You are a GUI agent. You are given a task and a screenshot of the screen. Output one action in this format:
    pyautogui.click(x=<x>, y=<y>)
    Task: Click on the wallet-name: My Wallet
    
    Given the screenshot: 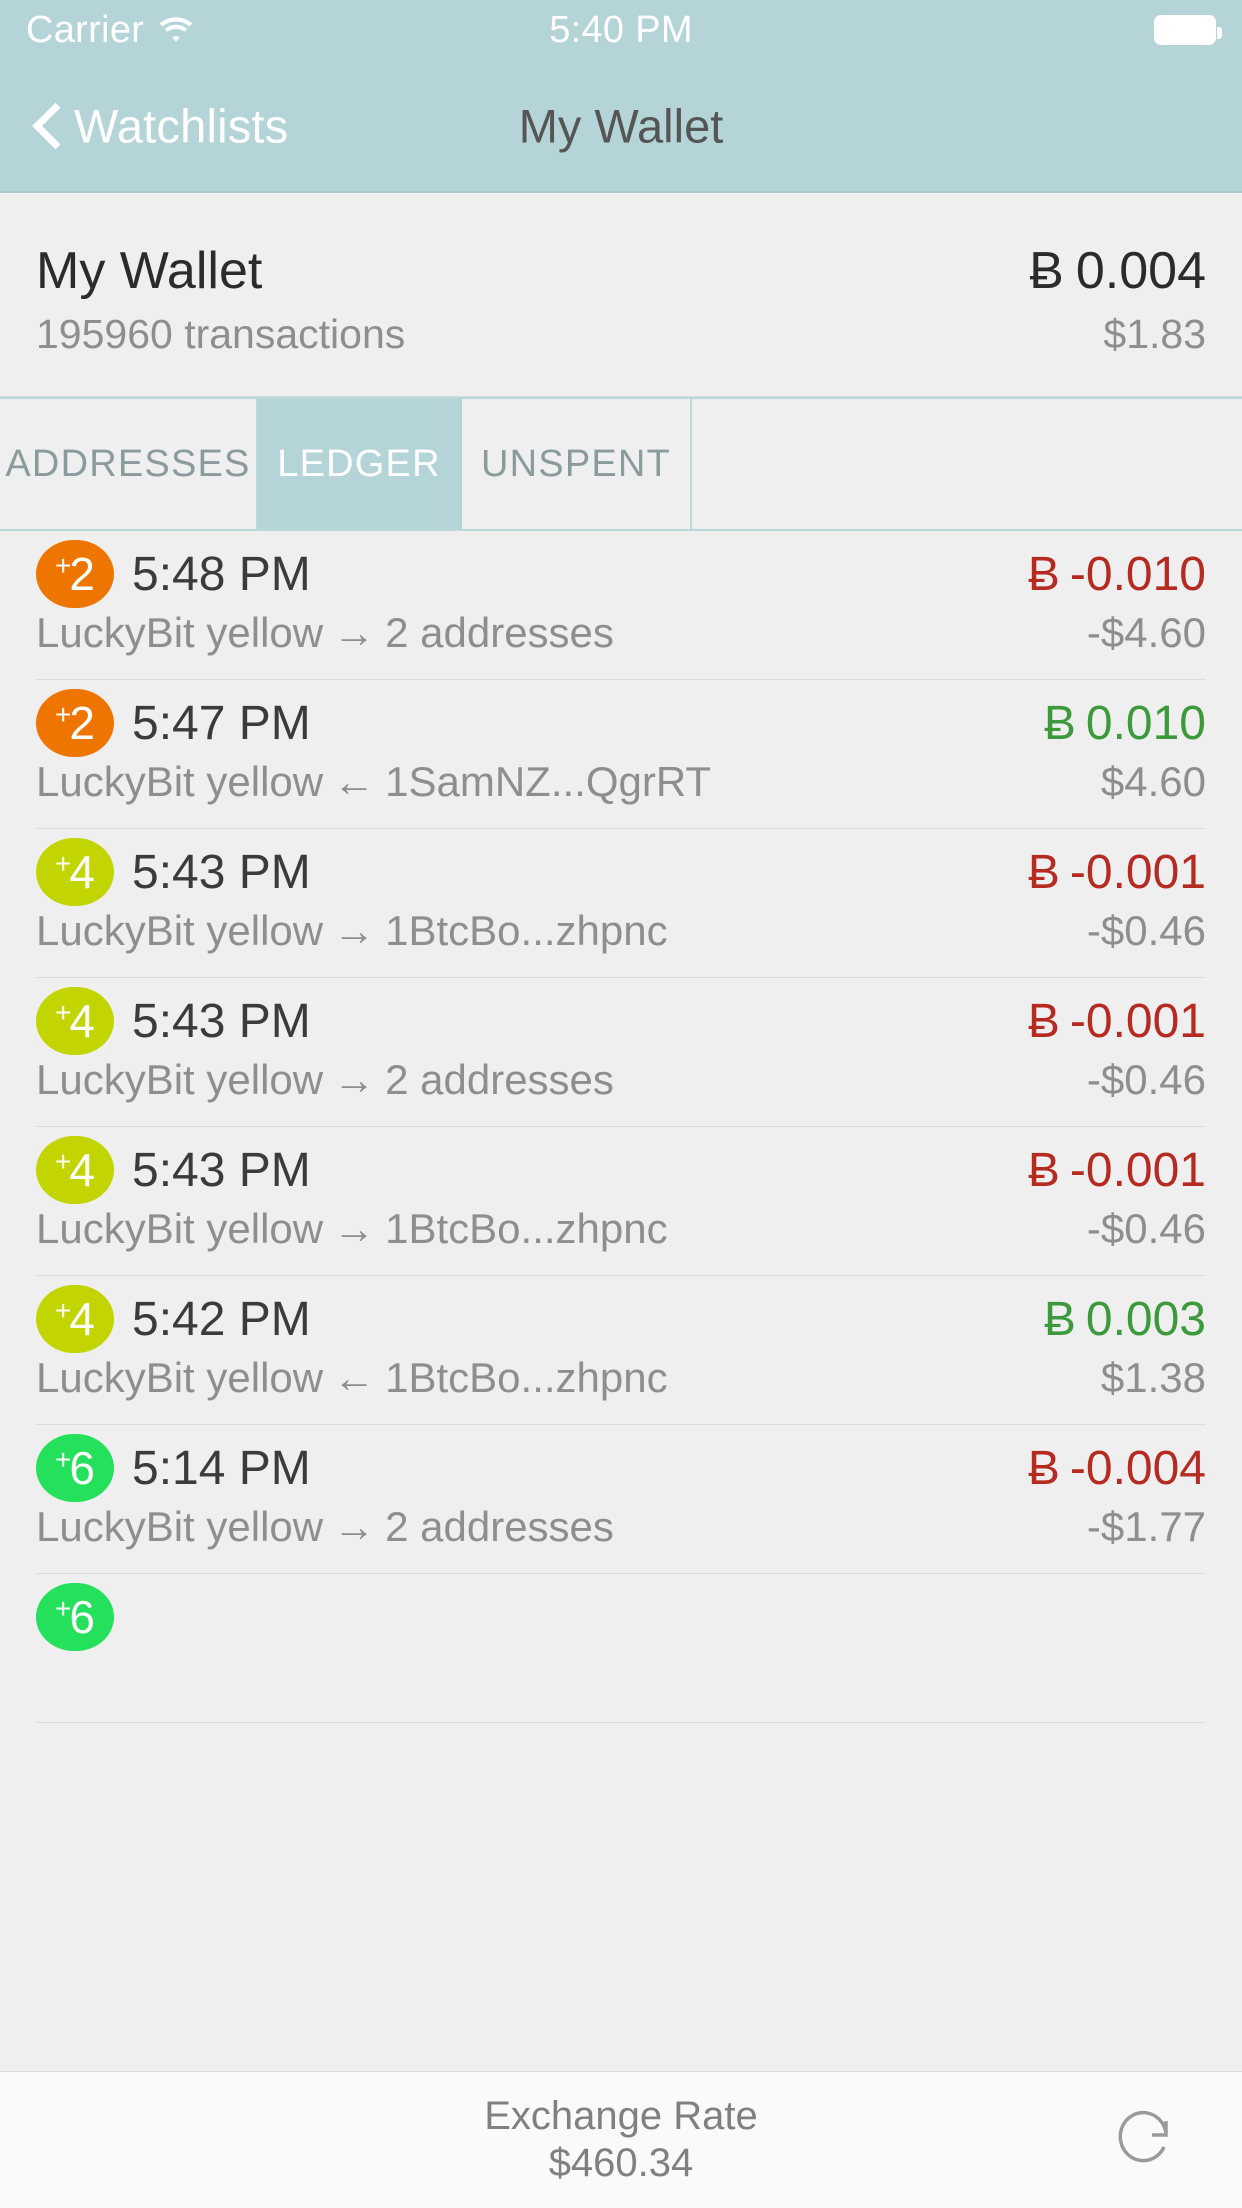 What is the action you would take?
    pyautogui.click(x=149, y=271)
    